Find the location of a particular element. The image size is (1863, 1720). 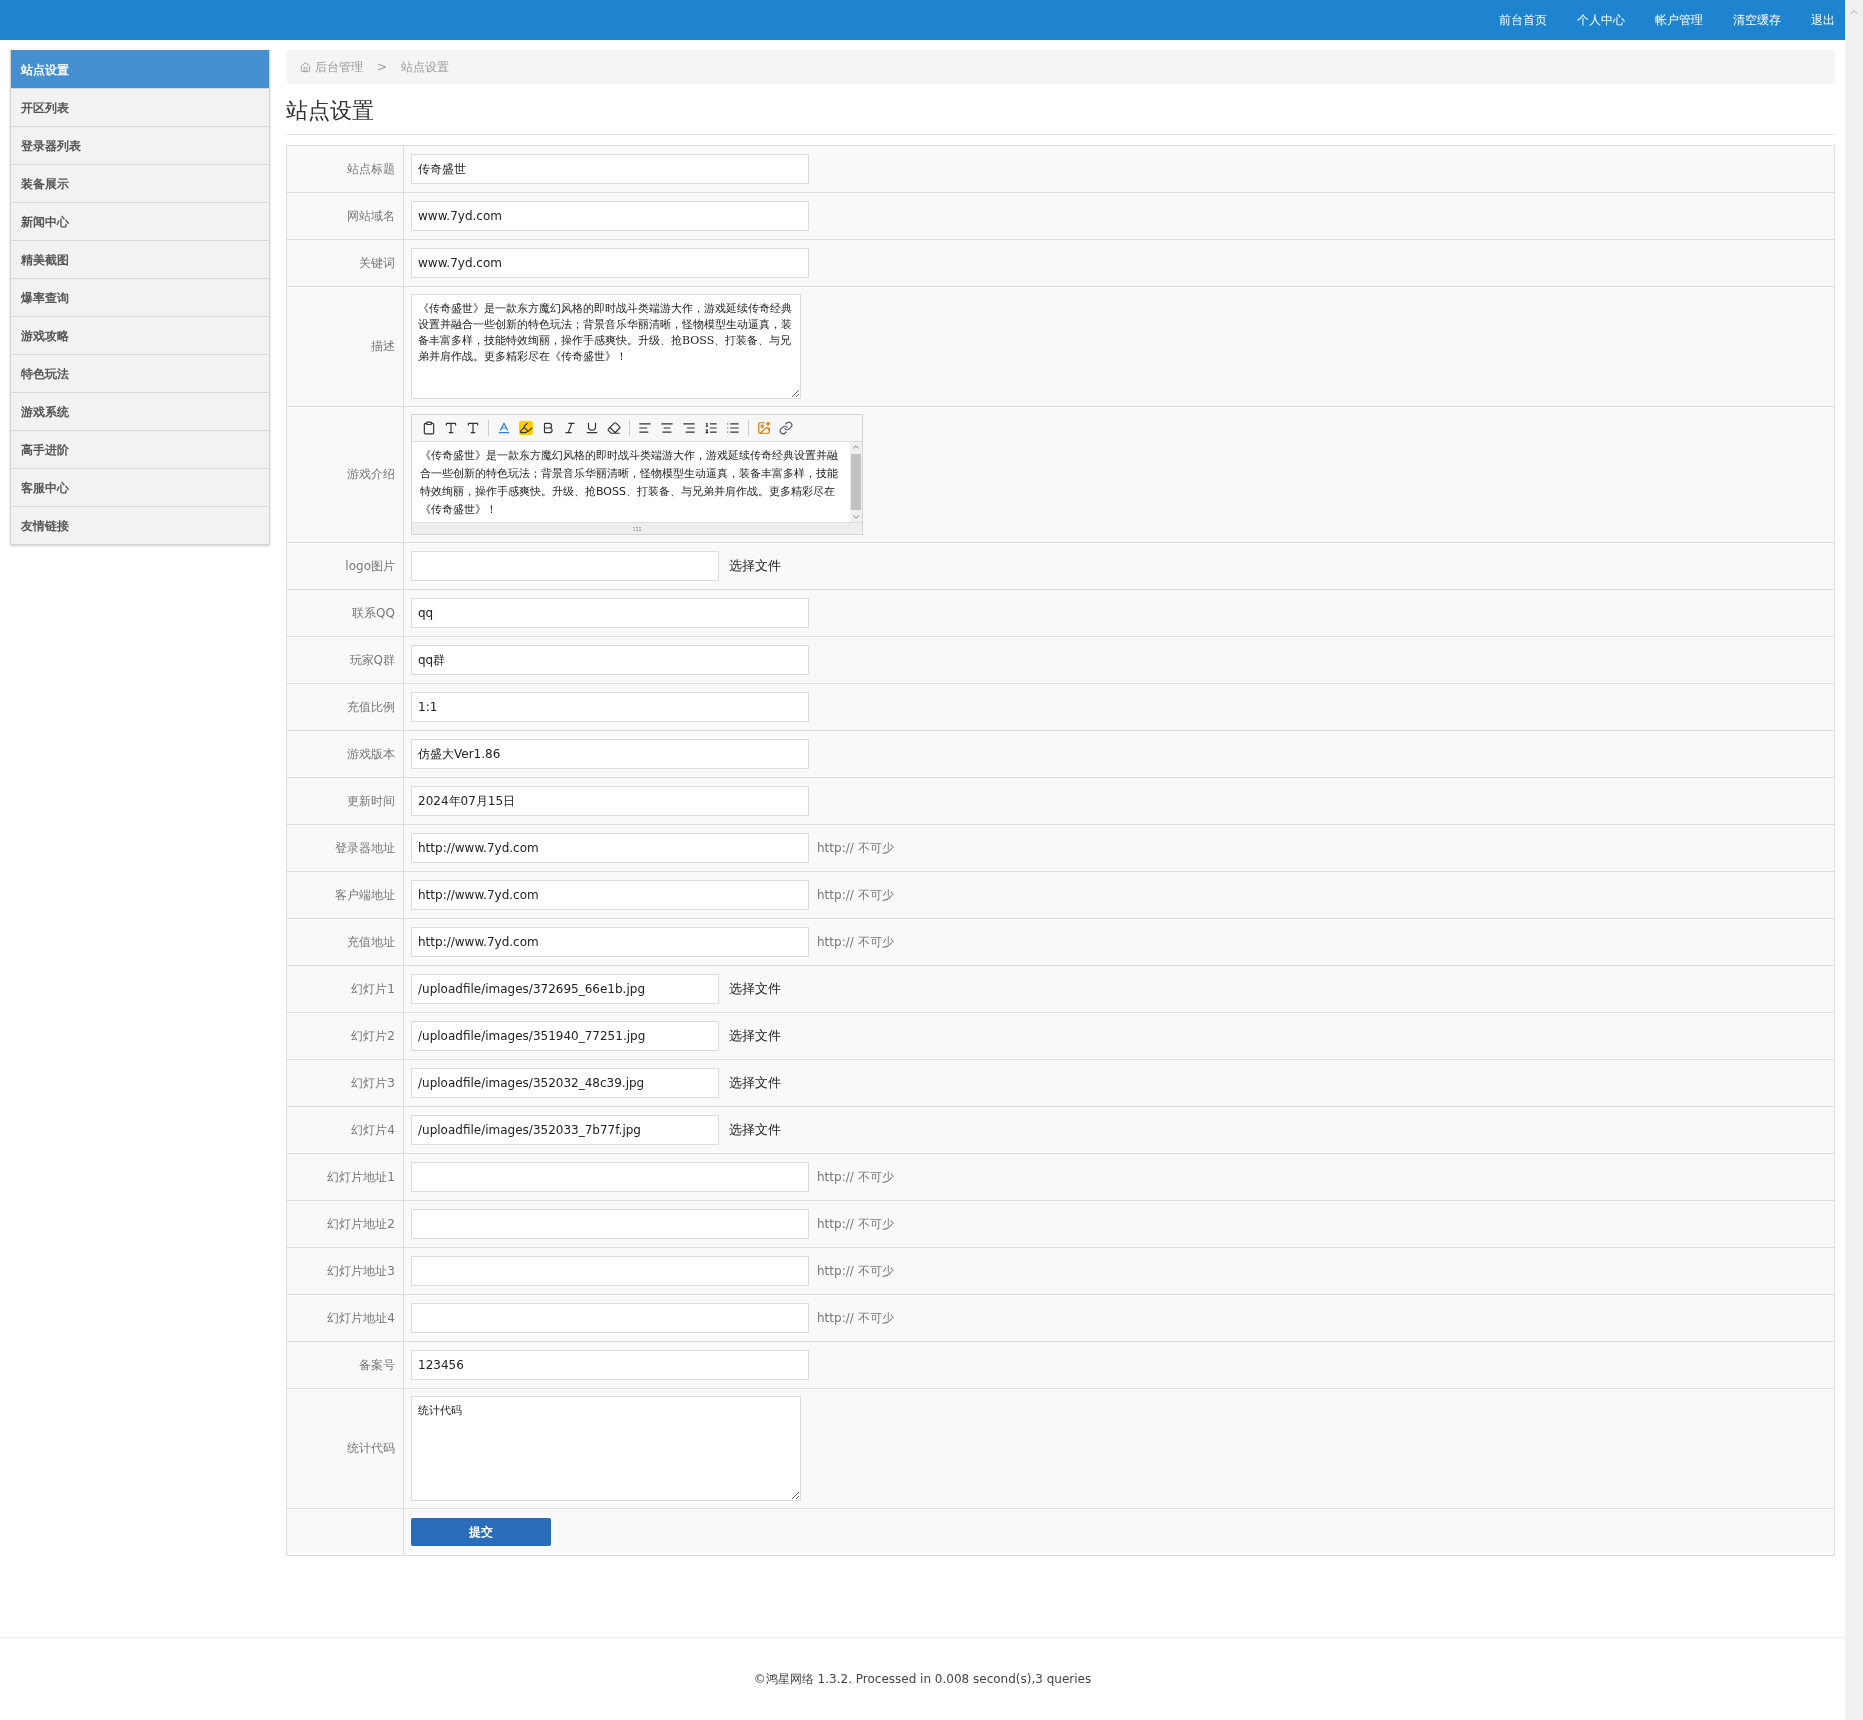

field-label: 备案号 is located at coordinates (377, 1365).